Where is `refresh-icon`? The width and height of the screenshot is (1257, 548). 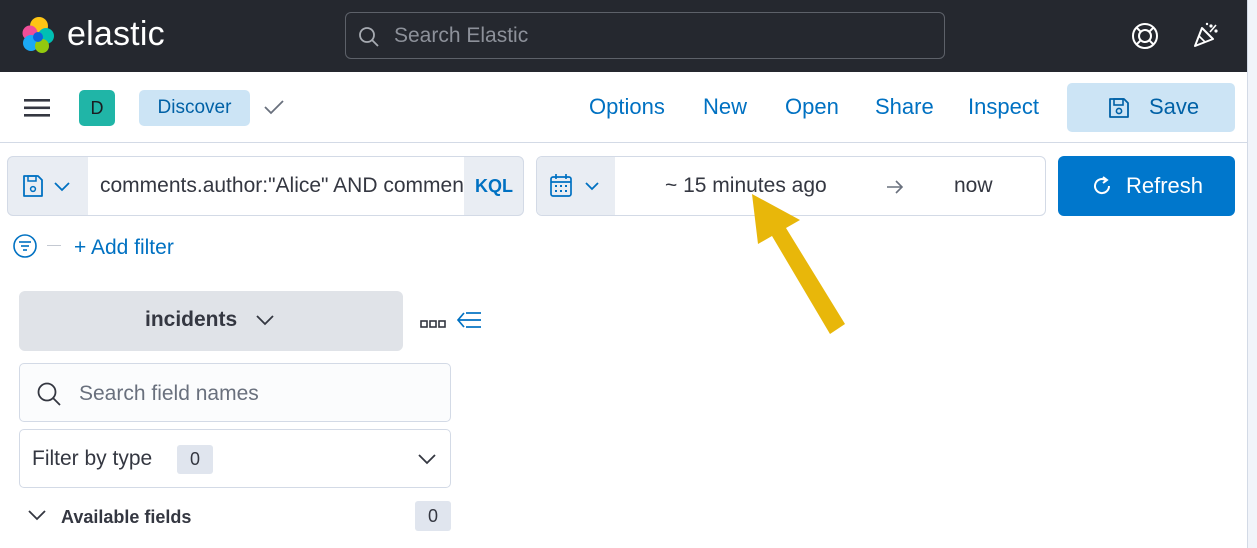 refresh-icon is located at coordinates (1102, 188).